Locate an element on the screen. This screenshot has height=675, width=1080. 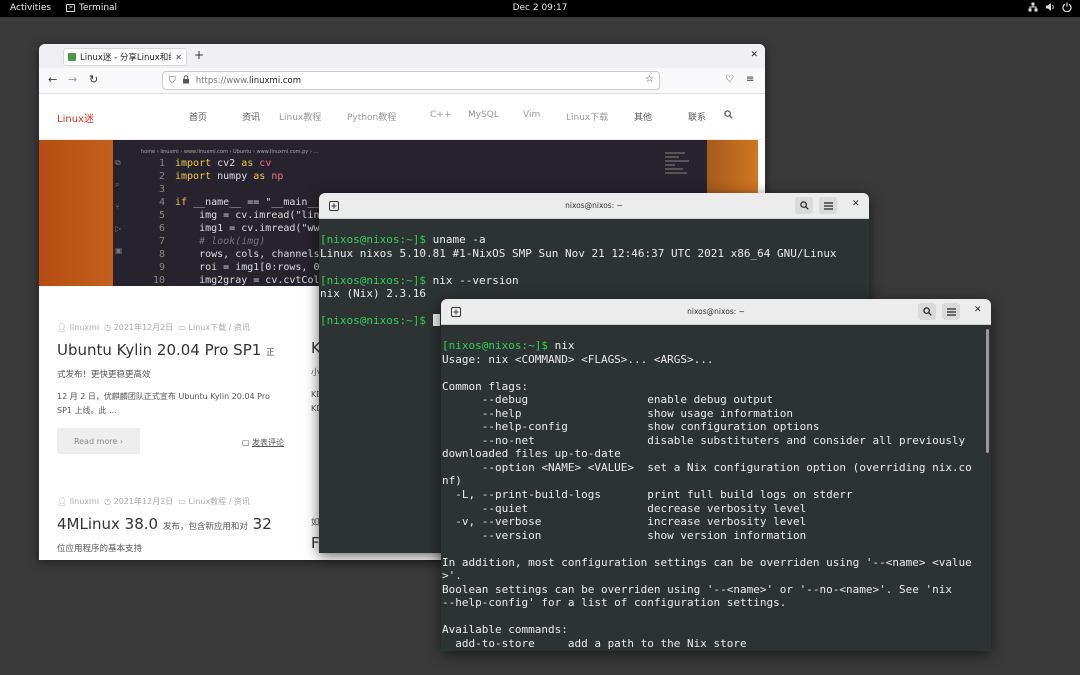
code-token: # look(img) is located at coordinates (220, 241).